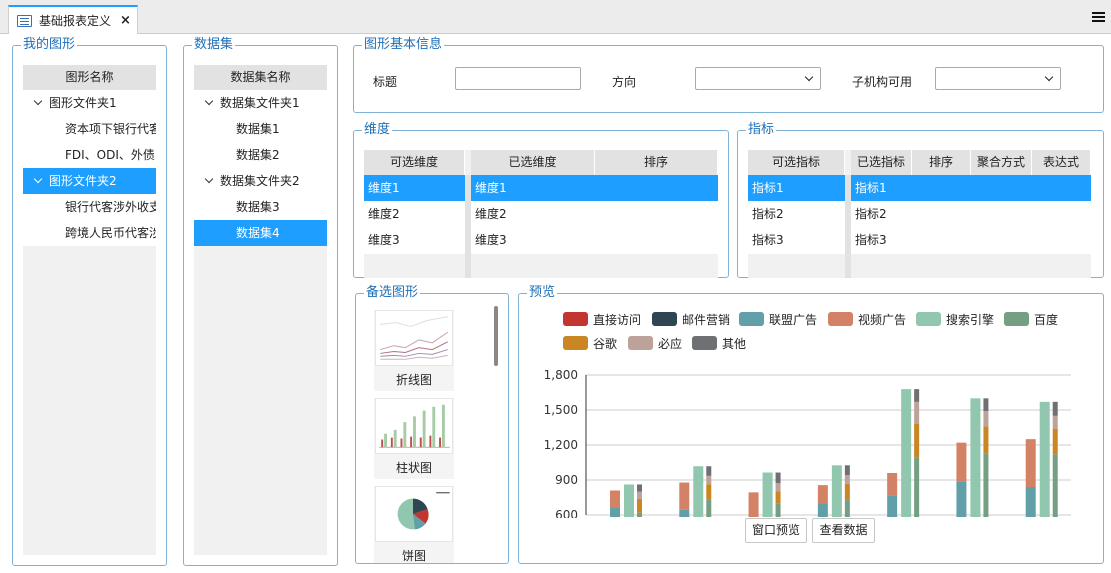 This screenshot has height=573, width=1111. I want to click on tree-folder-item: 图形文件夹1, so click(89, 103).